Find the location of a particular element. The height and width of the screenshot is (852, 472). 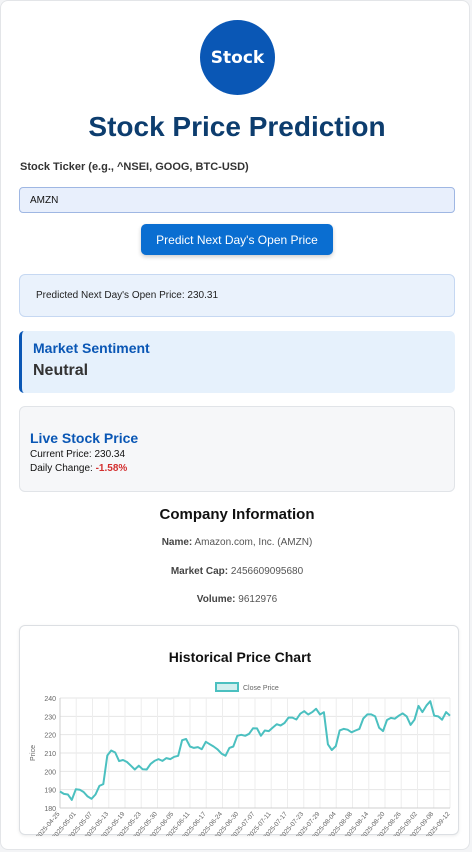

stock-logo: Stock is located at coordinates (237, 57).